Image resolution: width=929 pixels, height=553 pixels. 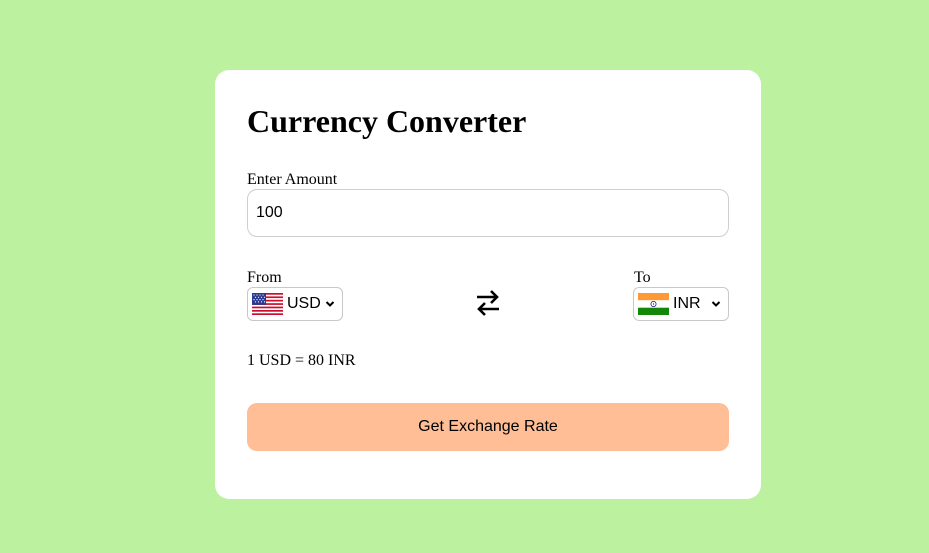 I want to click on to-label: To, so click(x=642, y=277).